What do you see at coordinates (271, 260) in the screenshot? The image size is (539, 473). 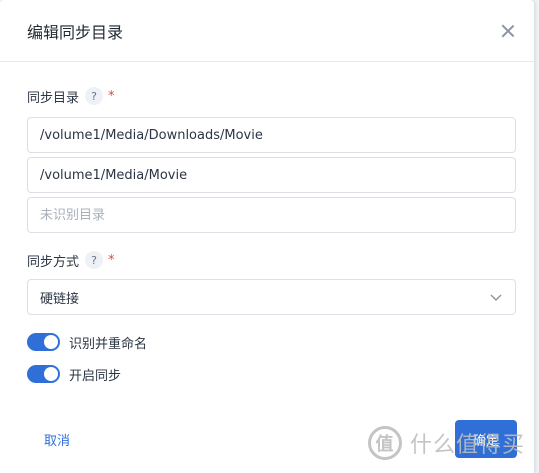 I see `sync-mode-label: 同步方式 ? *` at bounding box center [271, 260].